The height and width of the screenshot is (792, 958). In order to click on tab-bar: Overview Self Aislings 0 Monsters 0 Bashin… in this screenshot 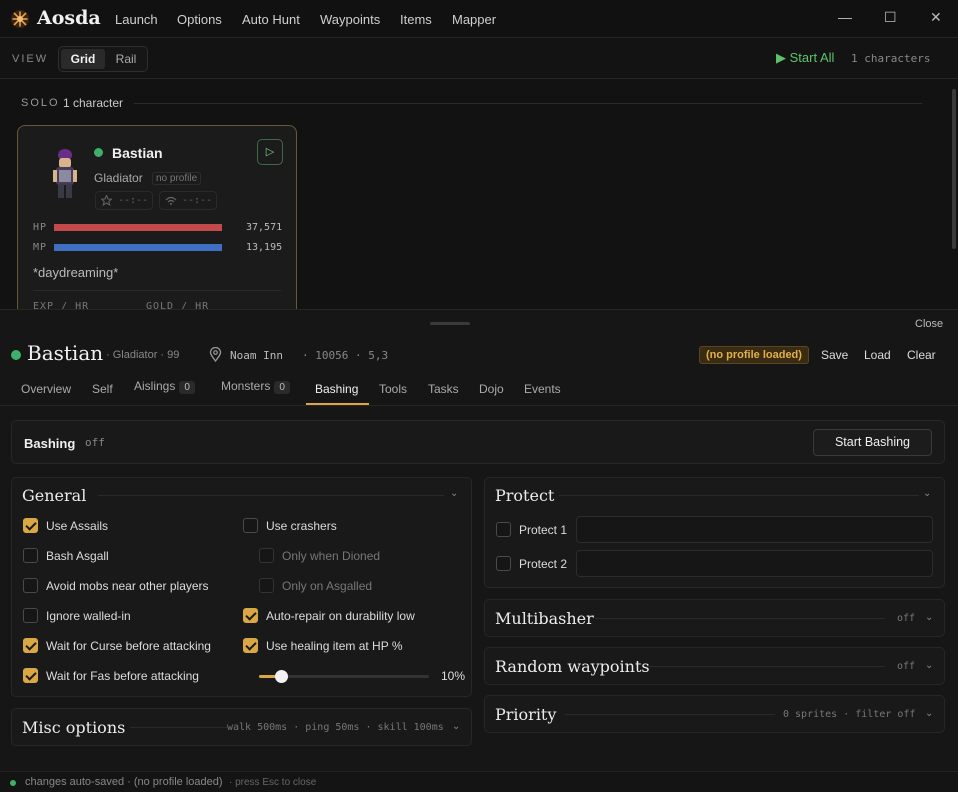, I will do `click(479, 389)`.